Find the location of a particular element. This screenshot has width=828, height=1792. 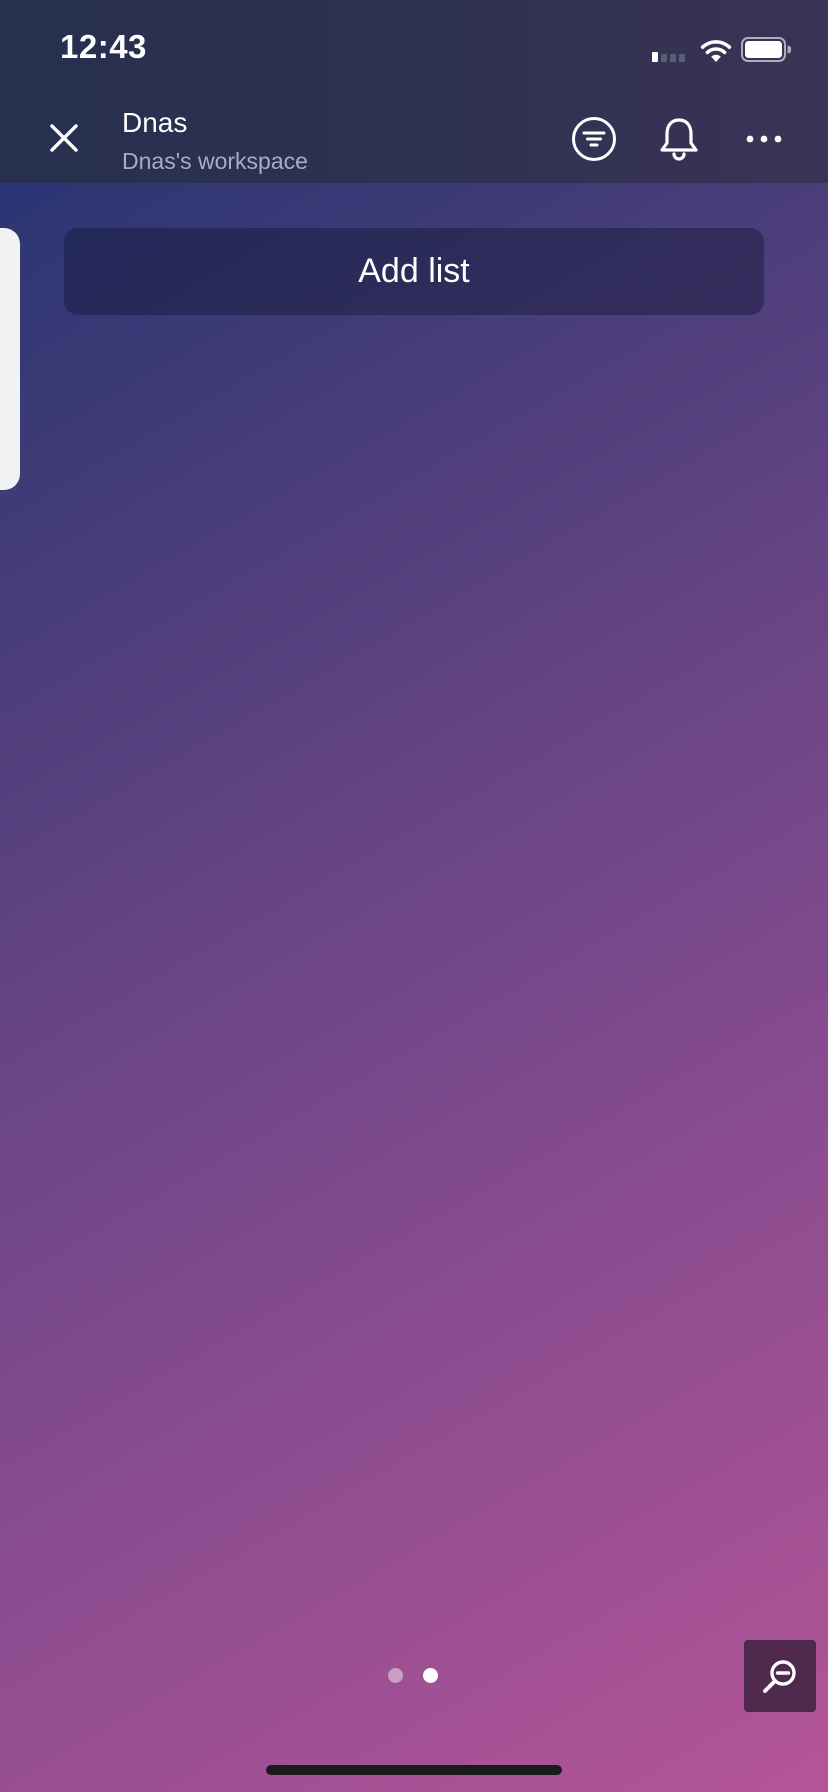

status-bar: 12:43 is located at coordinates (414, 48).